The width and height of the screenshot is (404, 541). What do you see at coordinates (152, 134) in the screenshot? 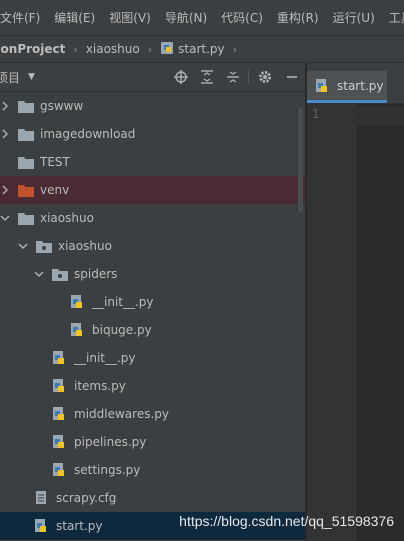
I see `tree-item-imagedownload: imagedownload` at bounding box center [152, 134].